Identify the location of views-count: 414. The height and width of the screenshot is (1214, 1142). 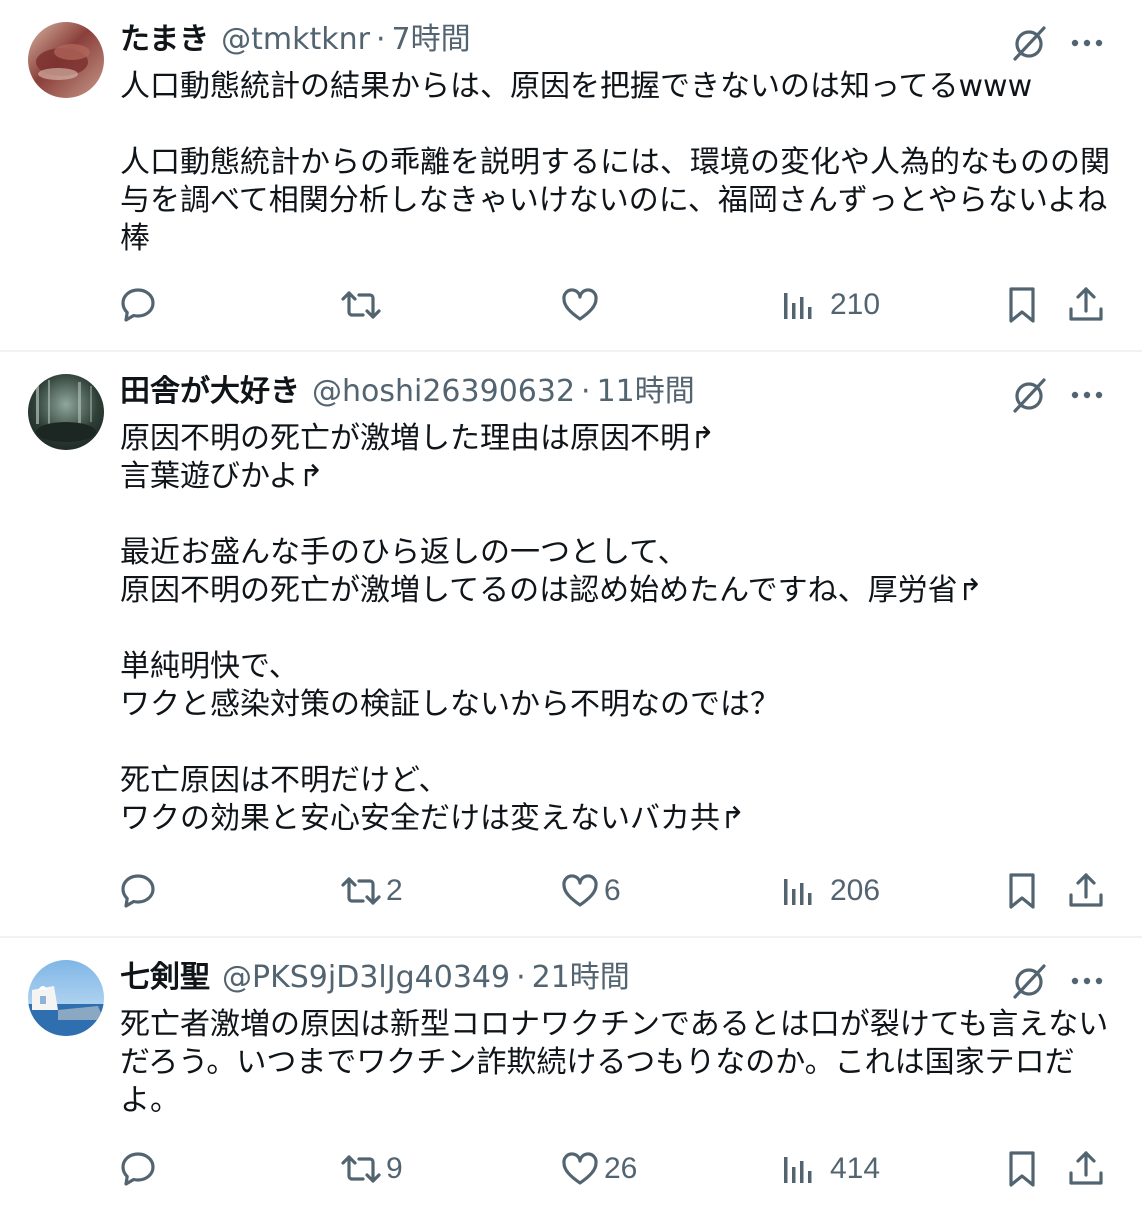
(855, 1168).